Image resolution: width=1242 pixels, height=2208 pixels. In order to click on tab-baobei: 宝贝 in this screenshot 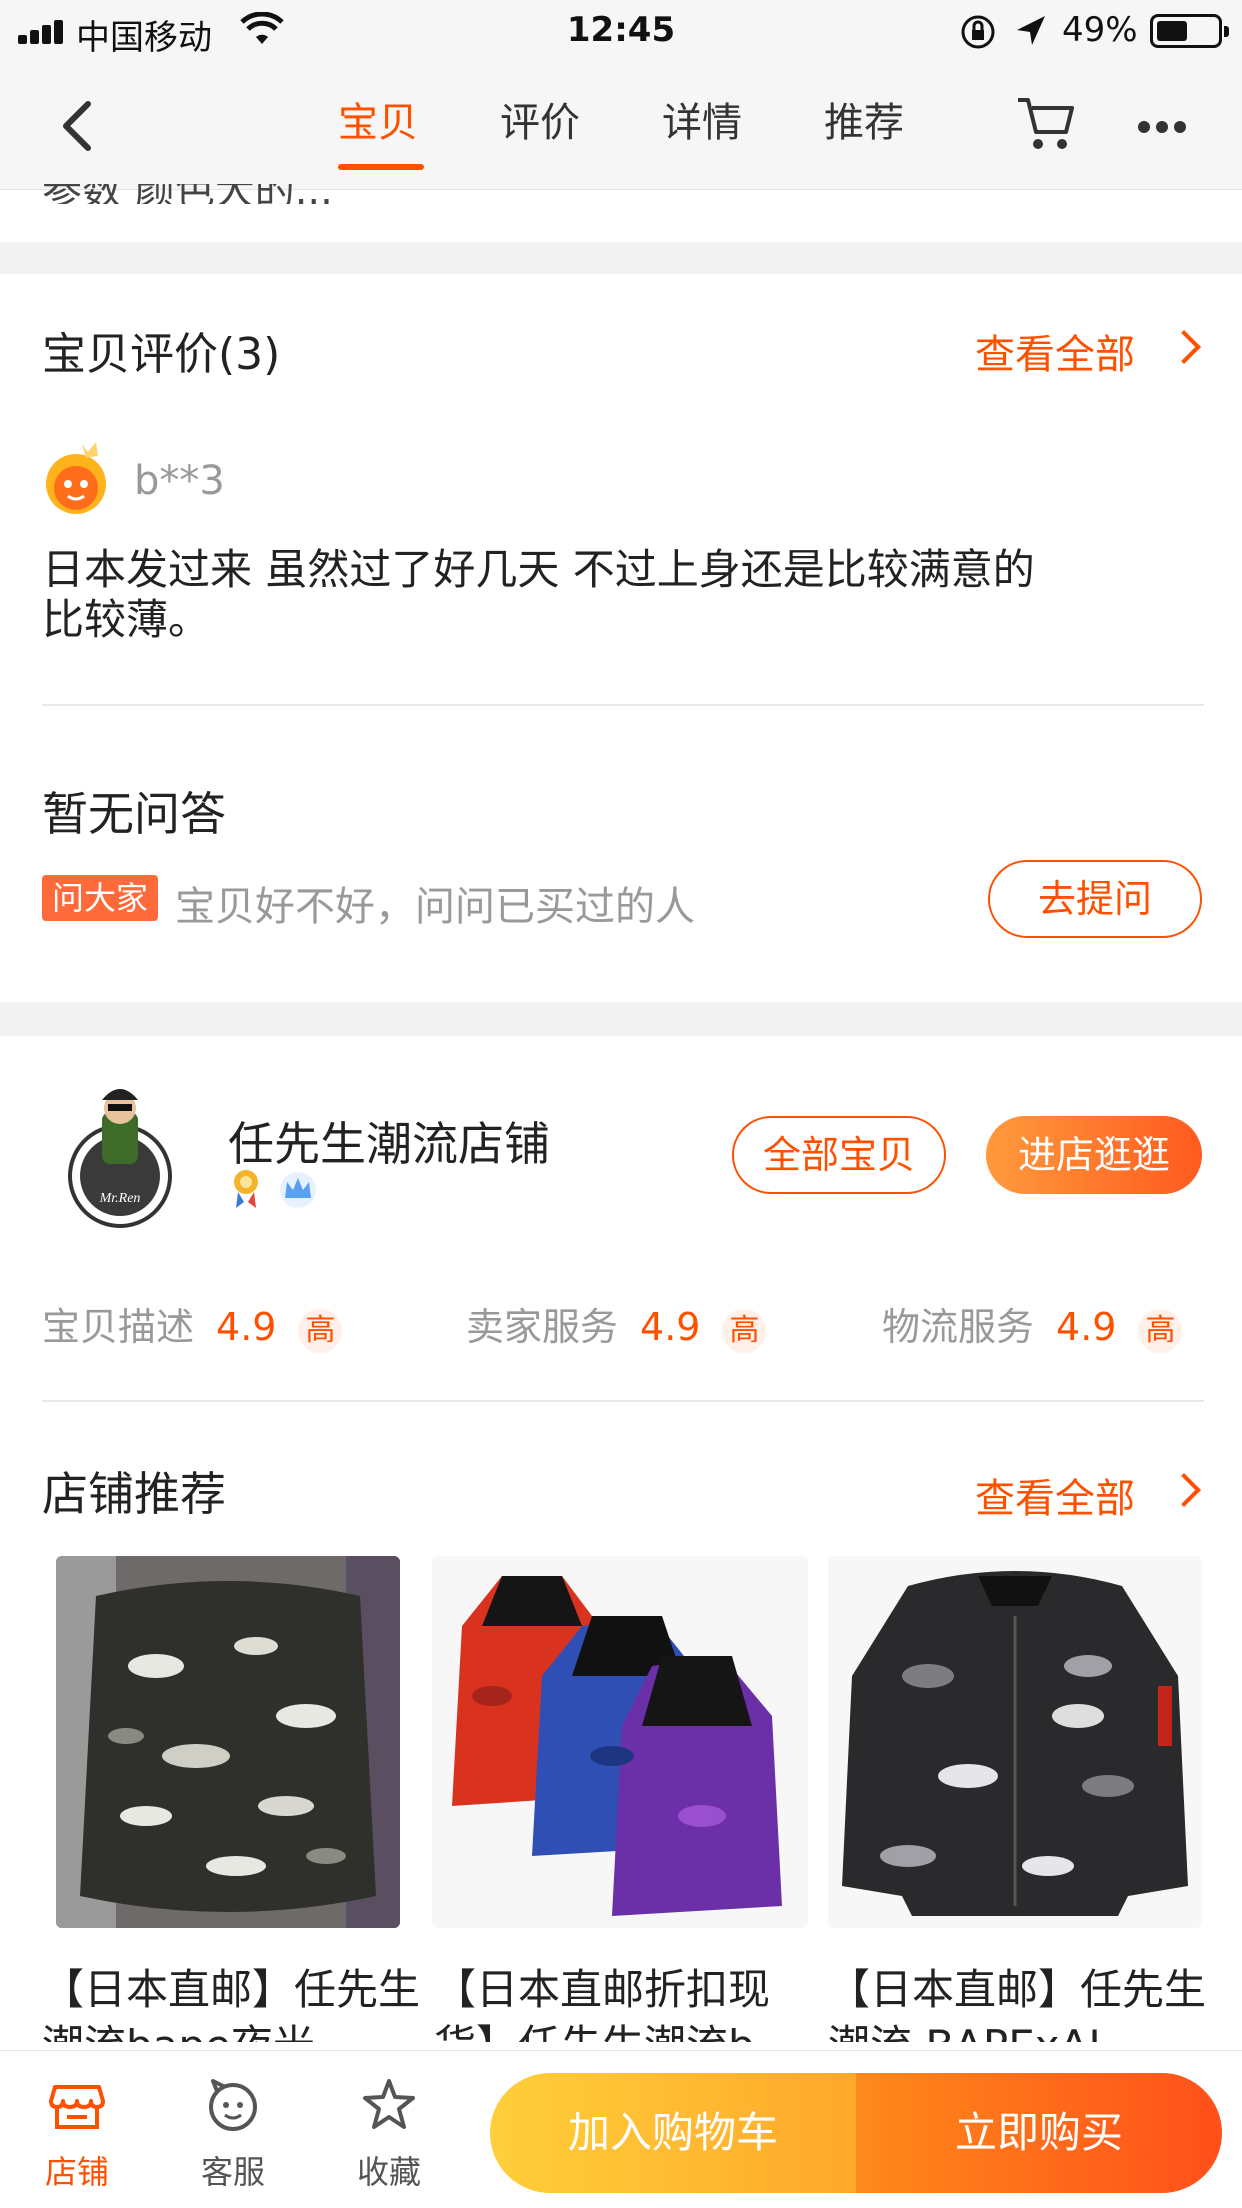, I will do `click(378, 119)`.